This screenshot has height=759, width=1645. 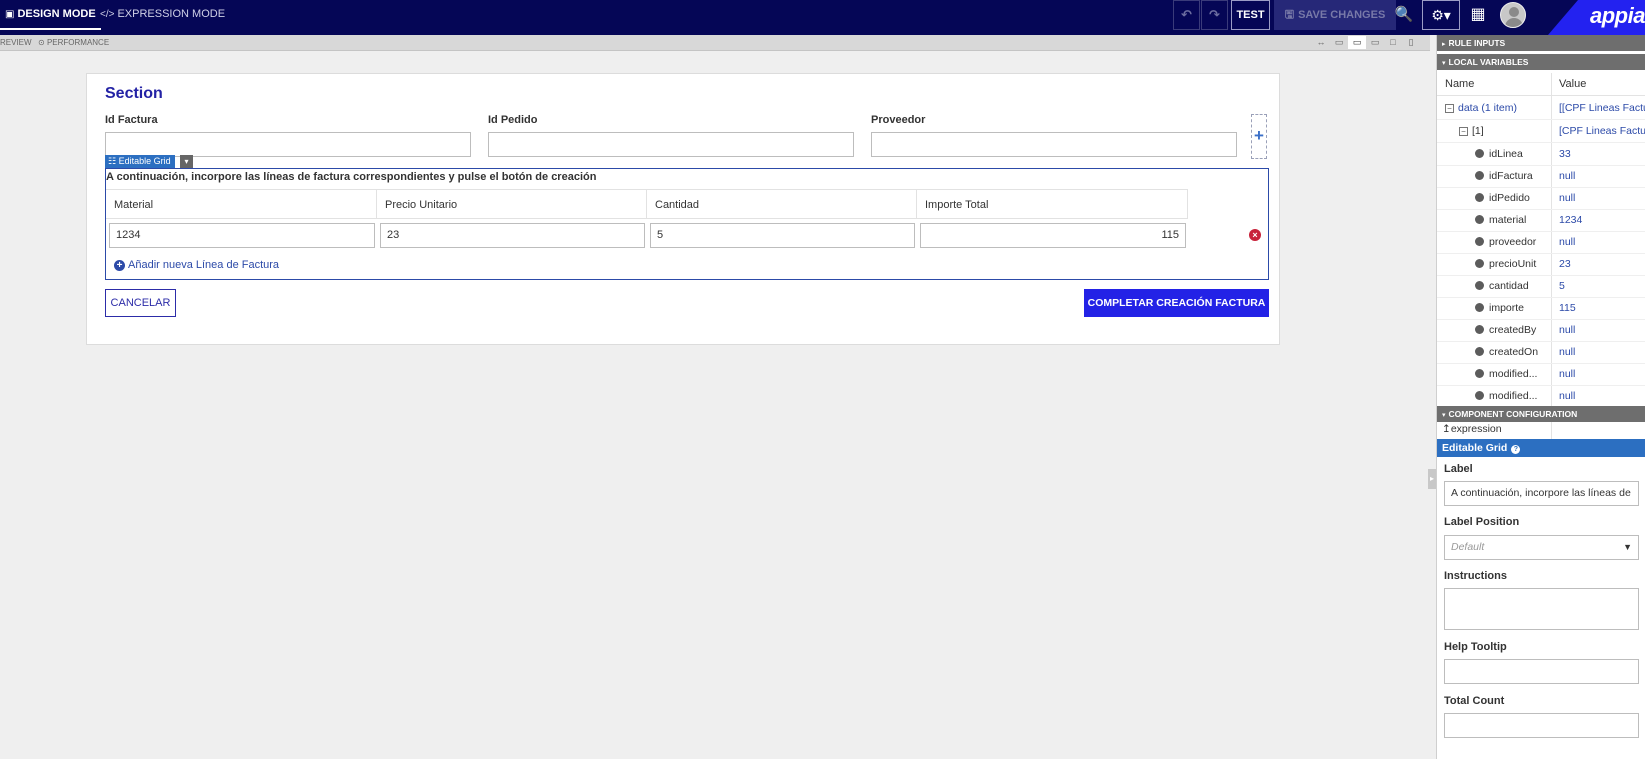 I want to click on label-position-select: Default ▼, so click(x=1541, y=547).